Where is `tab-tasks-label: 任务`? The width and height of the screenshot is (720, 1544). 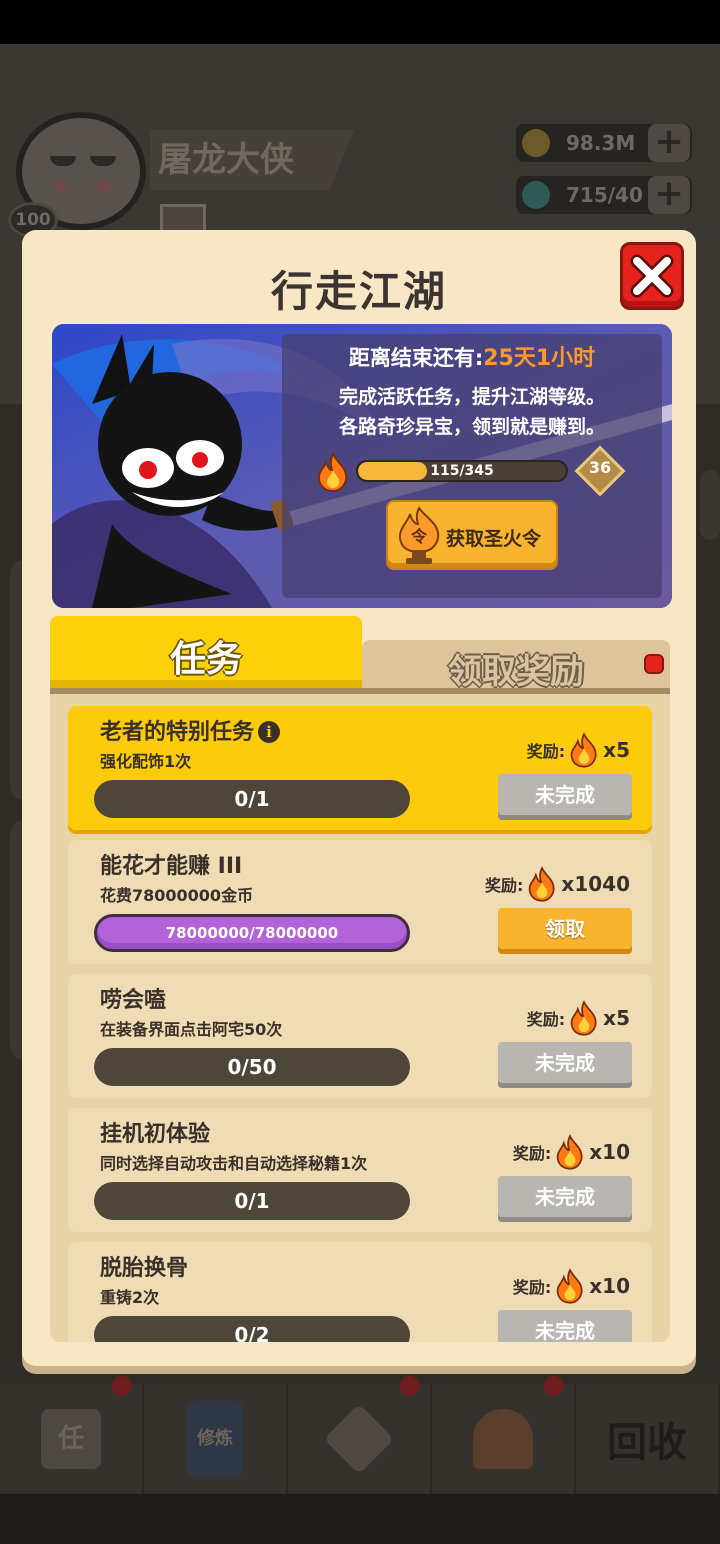 tab-tasks-label: 任务 is located at coordinates (205, 659).